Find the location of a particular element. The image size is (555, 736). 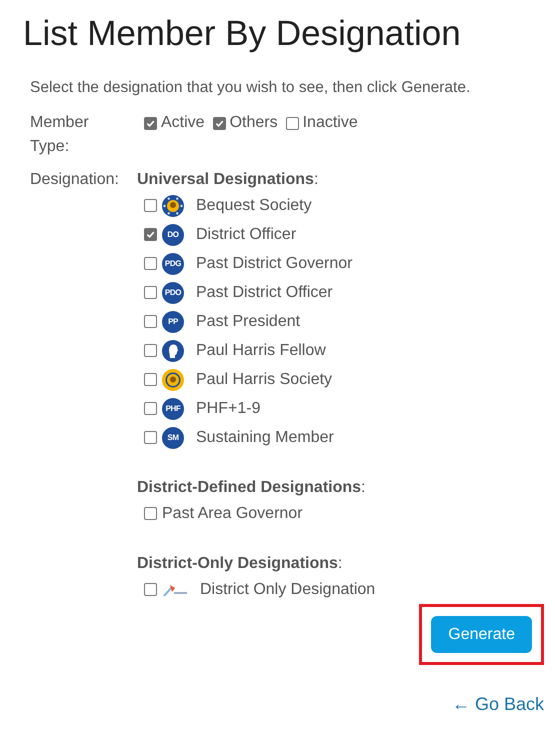

designation-option: District Only Designation is located at coordinates (288, 590).